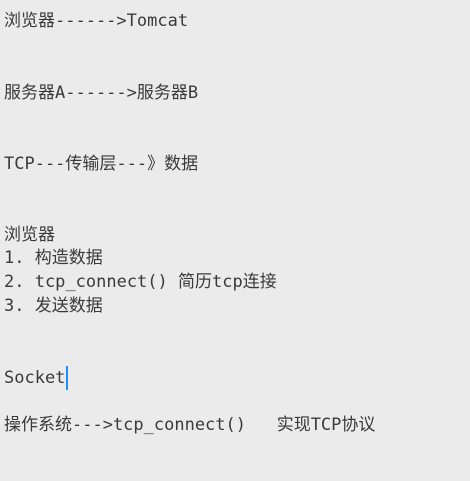  I want to click on text-cursor, so click(67, 378).